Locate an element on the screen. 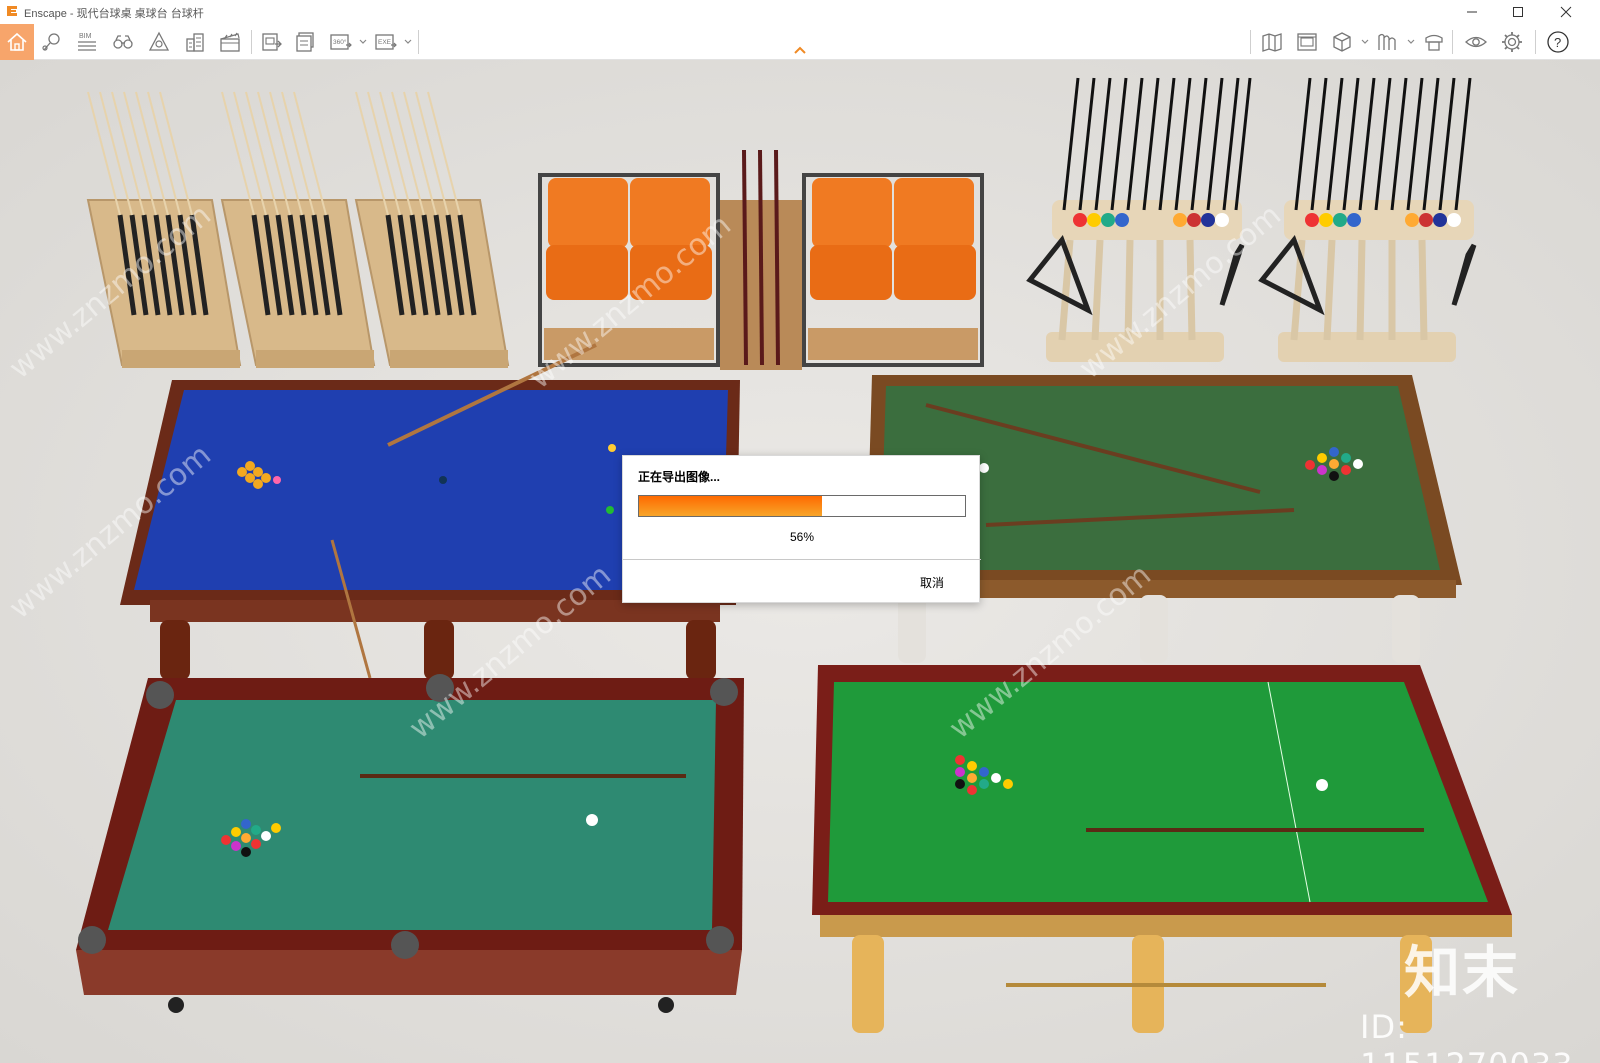  visibility-icon is located at coordinates (1476, 42).